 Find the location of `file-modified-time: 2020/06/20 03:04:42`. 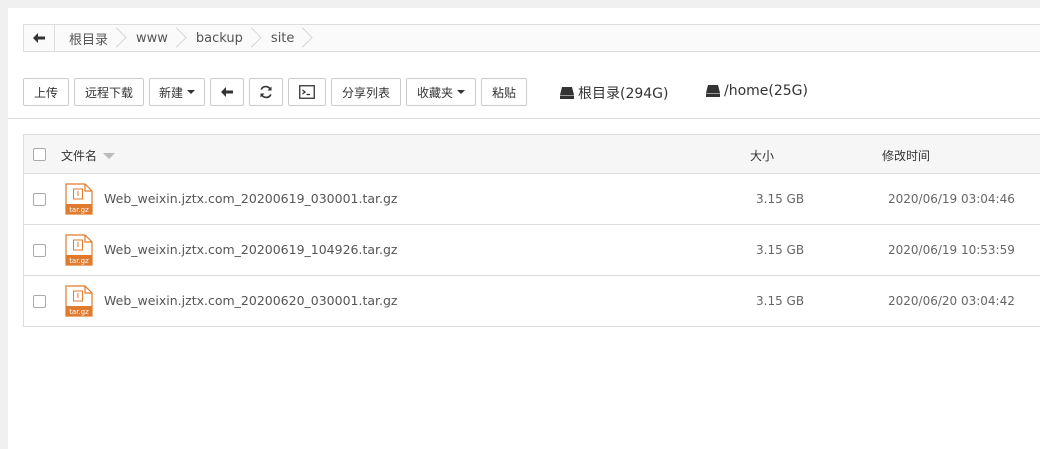

file-modified-time: 2020/06/20 03:04:42 is located at coordinates (951, 301).